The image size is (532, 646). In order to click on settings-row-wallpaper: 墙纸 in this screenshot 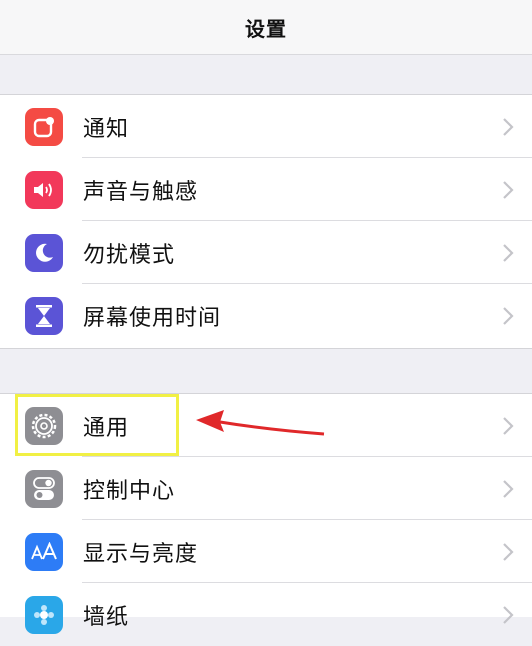, I will do `click(266, 614)`.